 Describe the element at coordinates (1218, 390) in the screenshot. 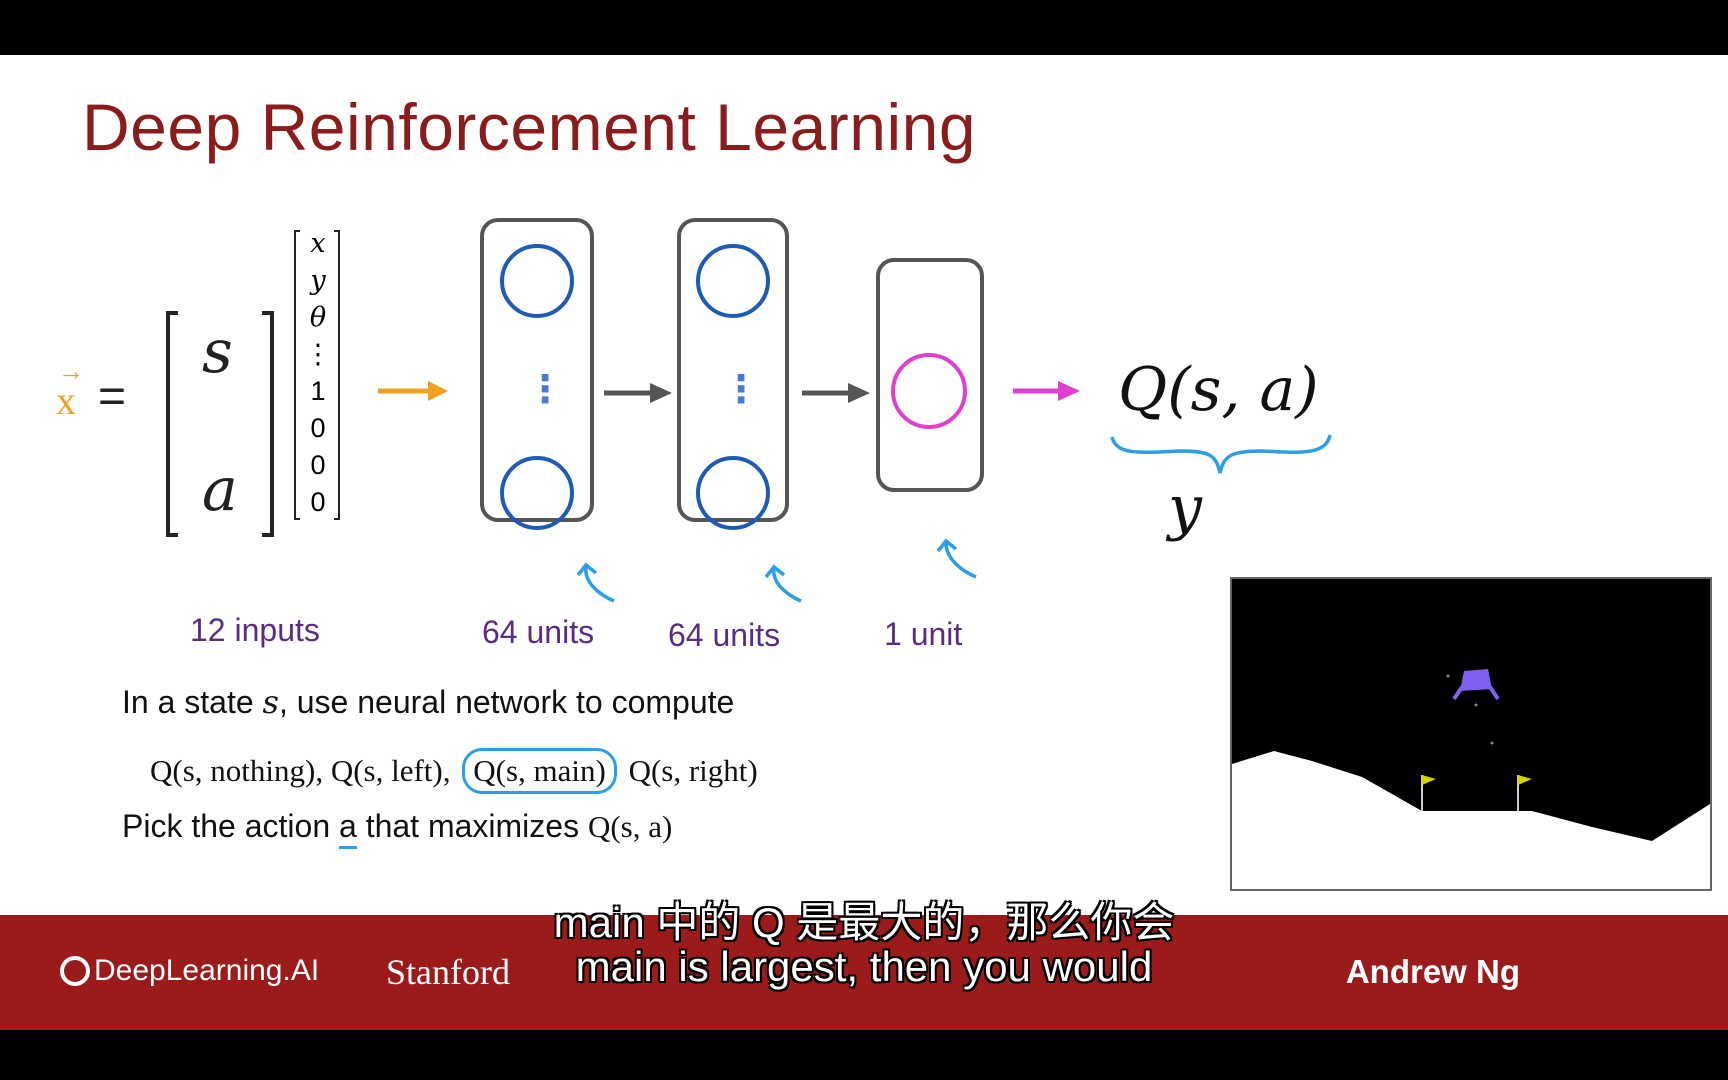

I see `q-output-label: Q(s, a)` at that location.